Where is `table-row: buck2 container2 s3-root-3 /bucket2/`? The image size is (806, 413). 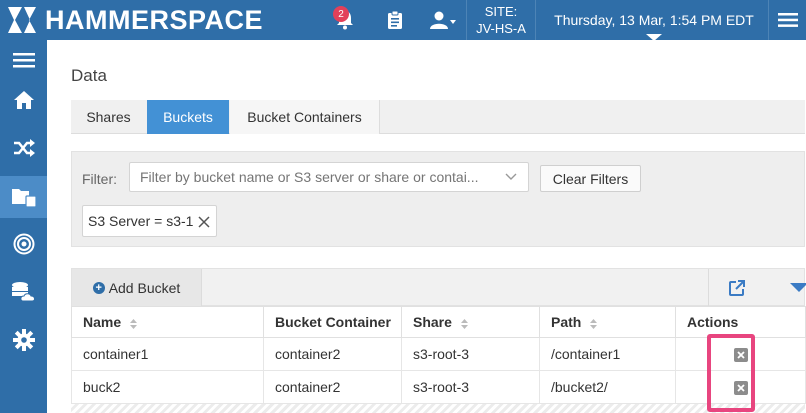 table-row: buck2 container2 s3-root-3 /bucket2/ is located at coordinates (438, 387).